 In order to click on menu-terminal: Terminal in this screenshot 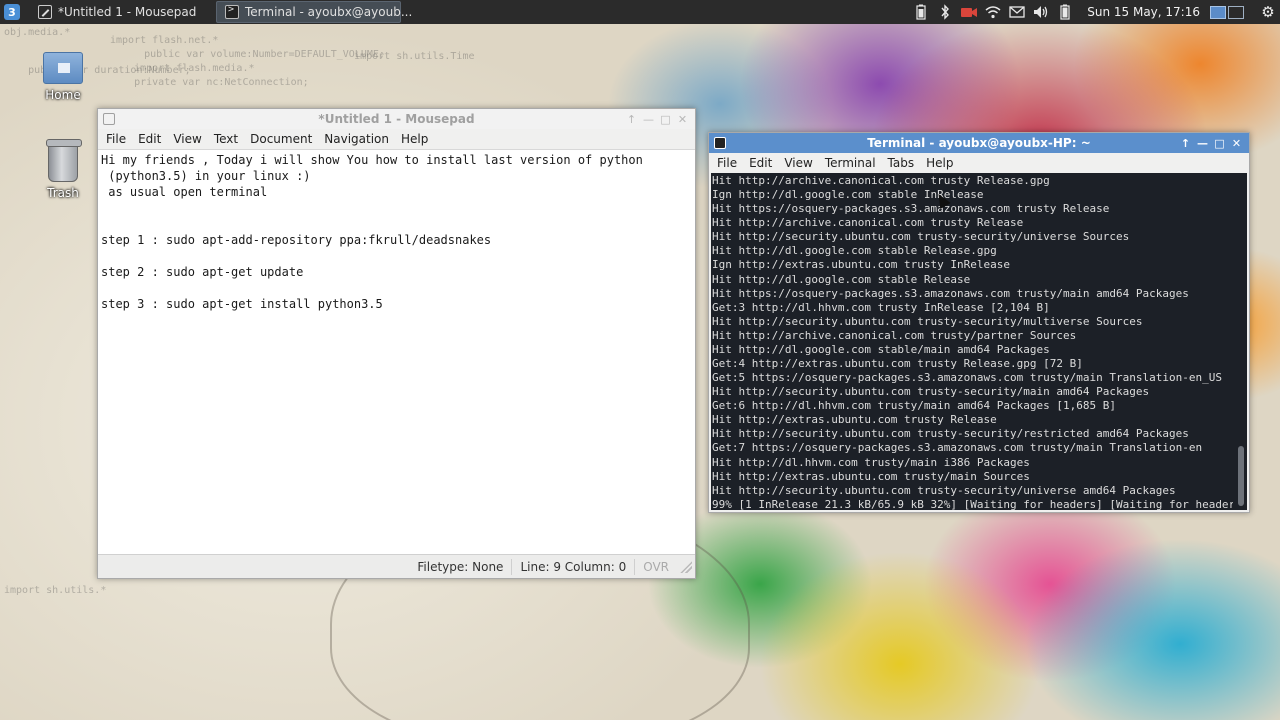, I will do `click(850, 163)`.